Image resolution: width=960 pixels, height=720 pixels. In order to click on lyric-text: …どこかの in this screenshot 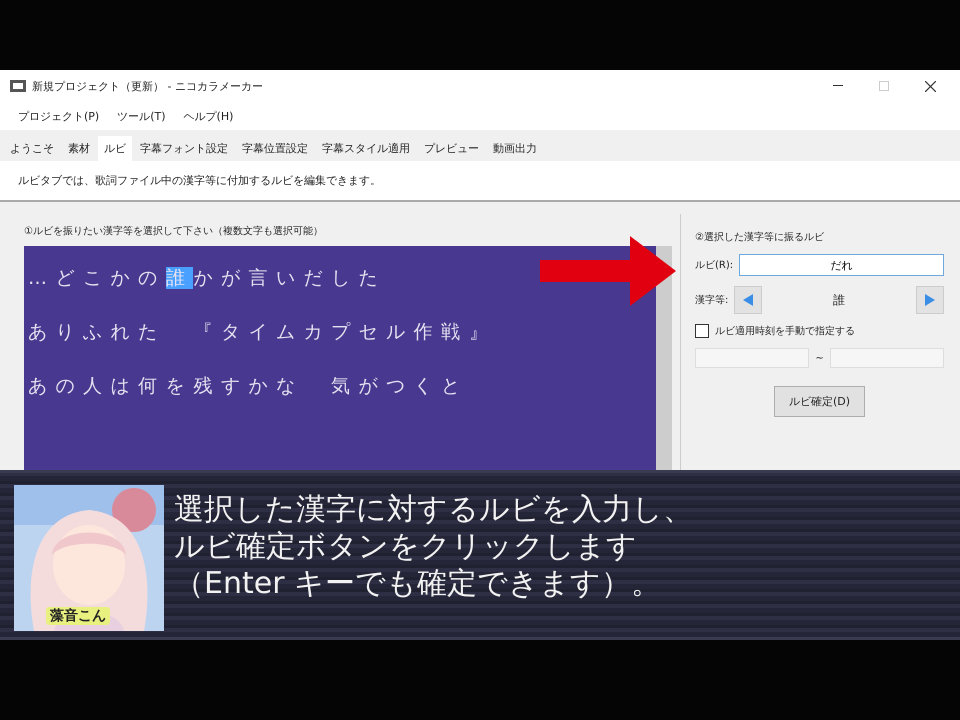, I will do `click(97, 278)`.